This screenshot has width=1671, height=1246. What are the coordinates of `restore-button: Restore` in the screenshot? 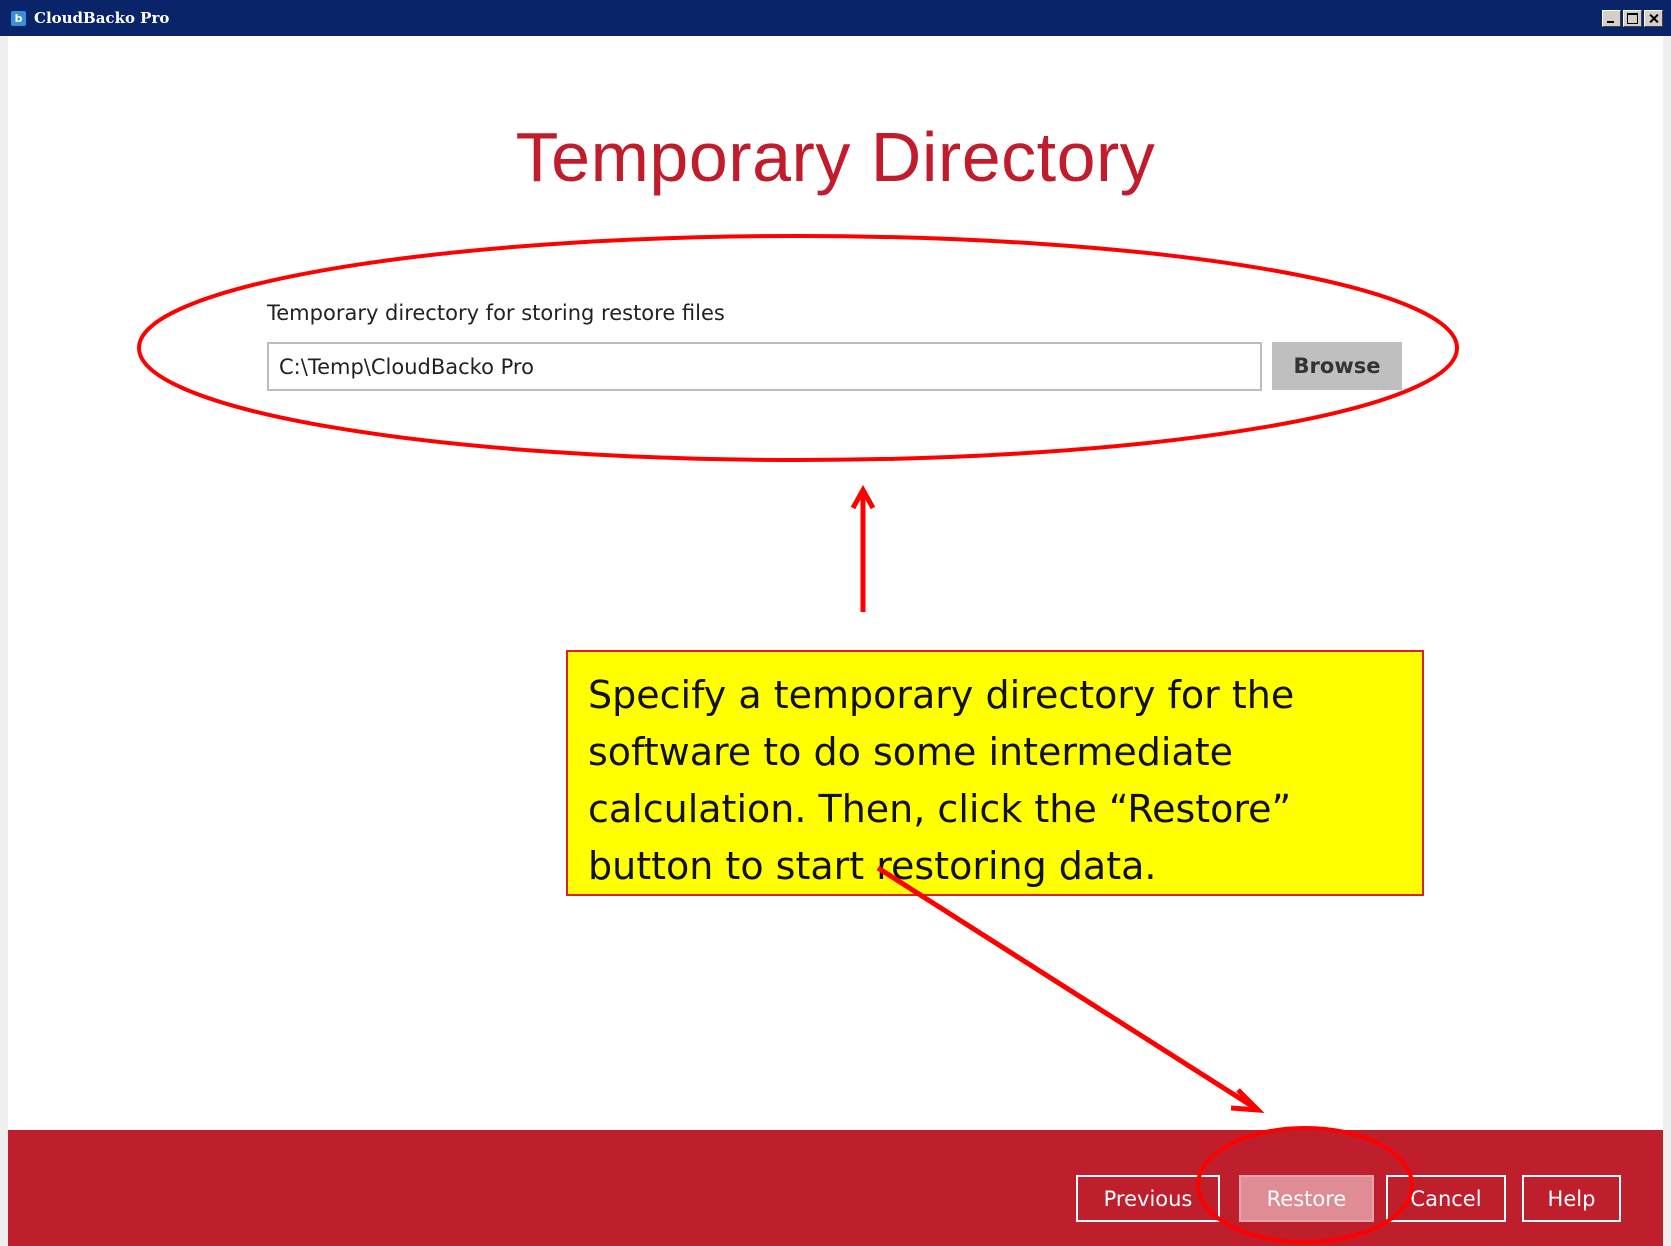 It's located at (1306, 1198).